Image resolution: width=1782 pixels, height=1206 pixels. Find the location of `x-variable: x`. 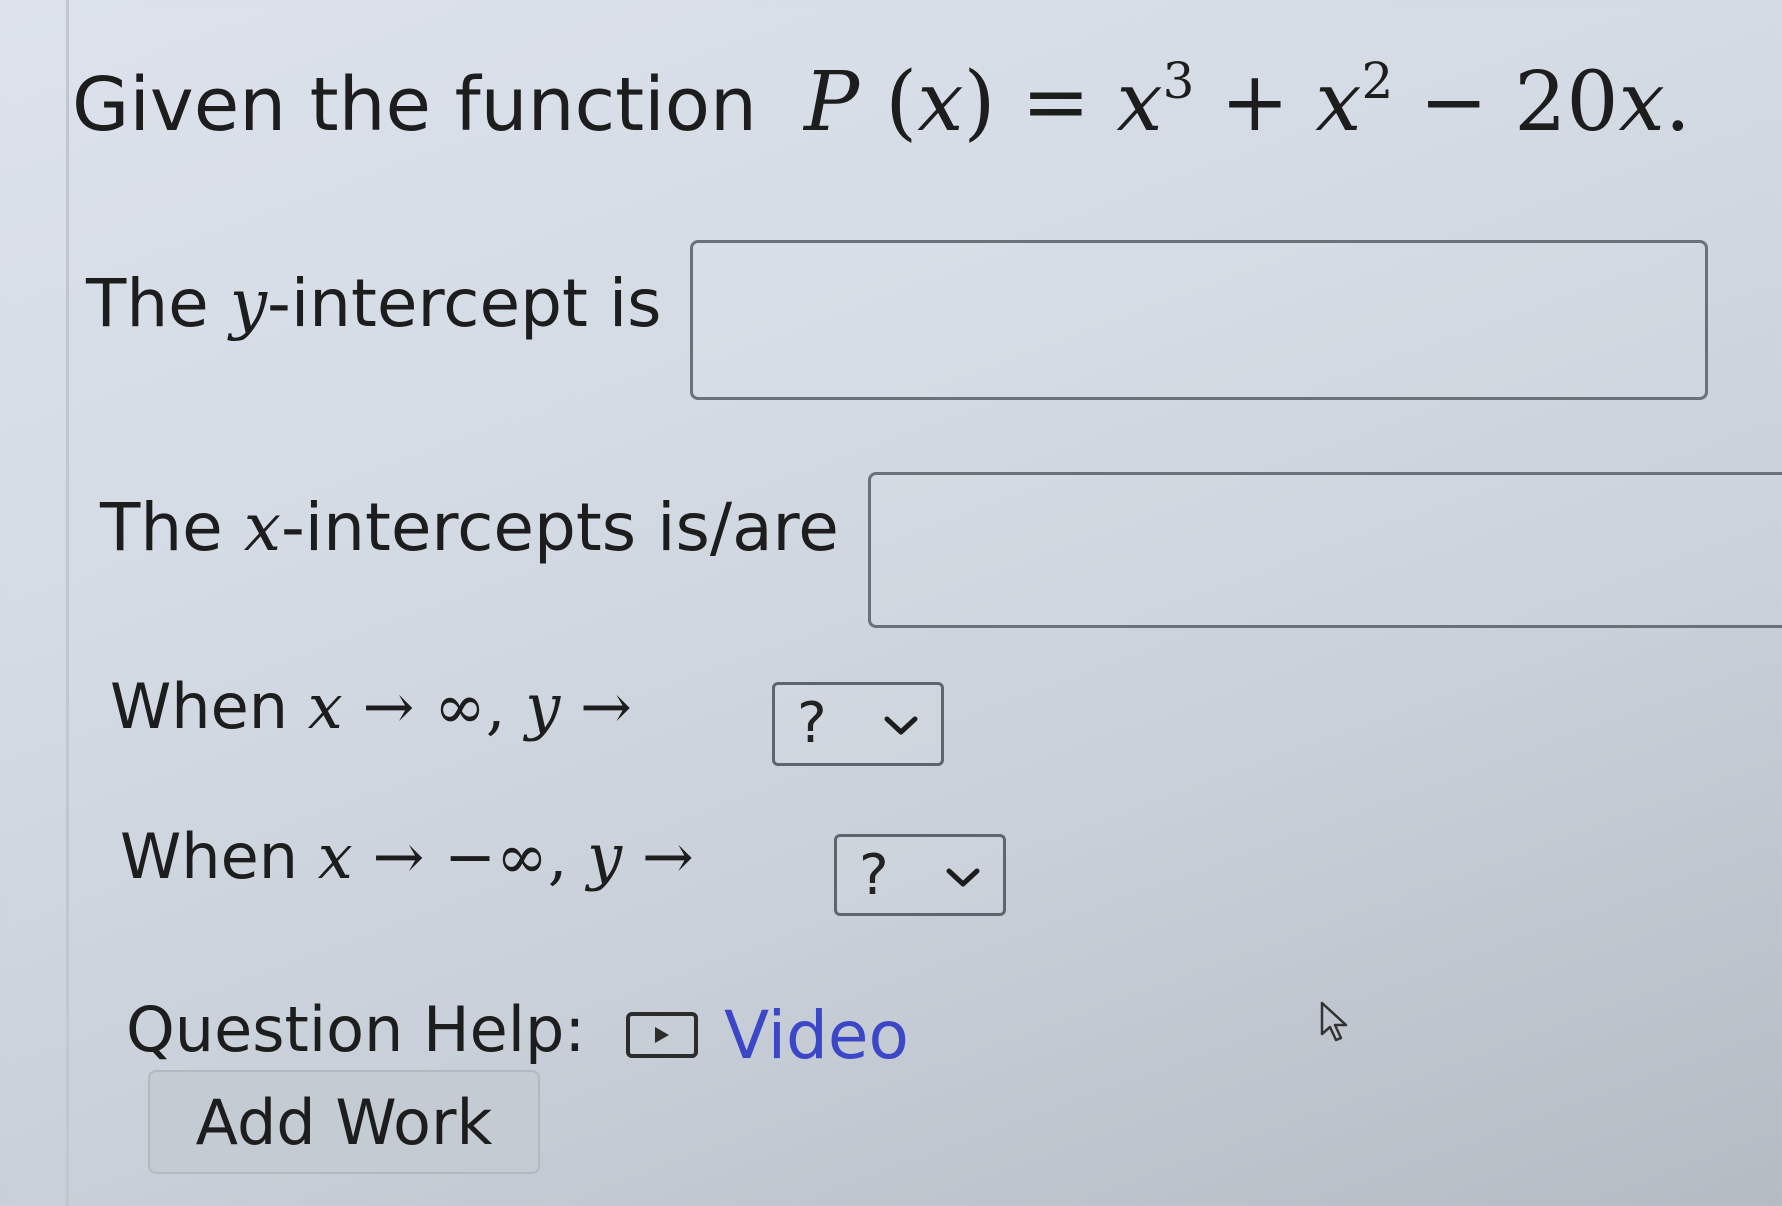

x-variable: x is located at coordinates (262, 527).